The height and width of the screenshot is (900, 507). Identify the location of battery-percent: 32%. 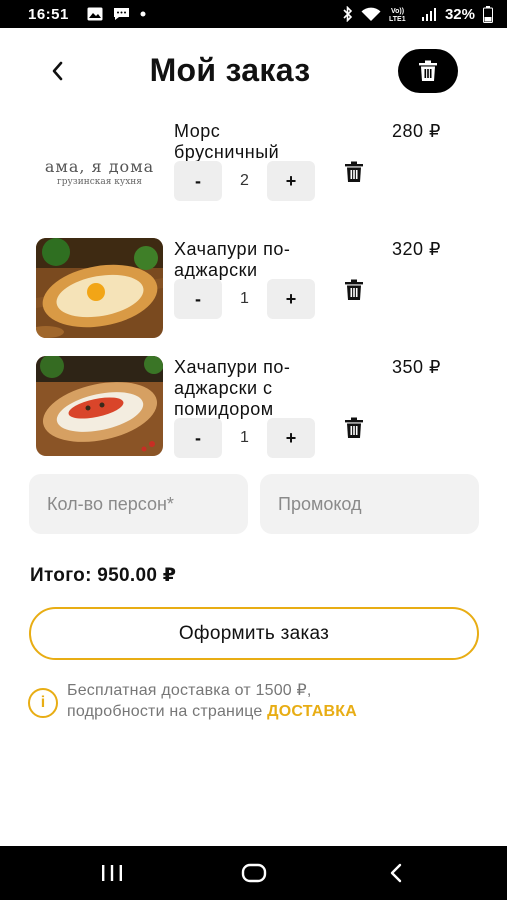
(459, 14).